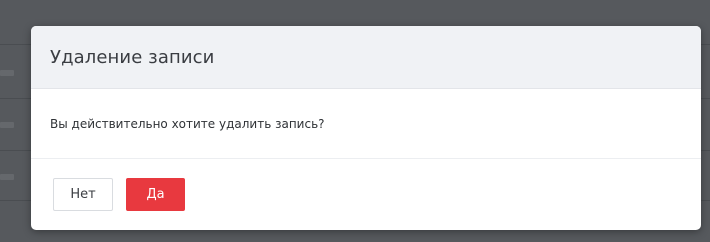 The height and width of the screenshot is (242, 710). What do you see at coordinates (83, 194) in the screenshot?
I see `cancel-button: Нет` at bounding box center [83, 194].